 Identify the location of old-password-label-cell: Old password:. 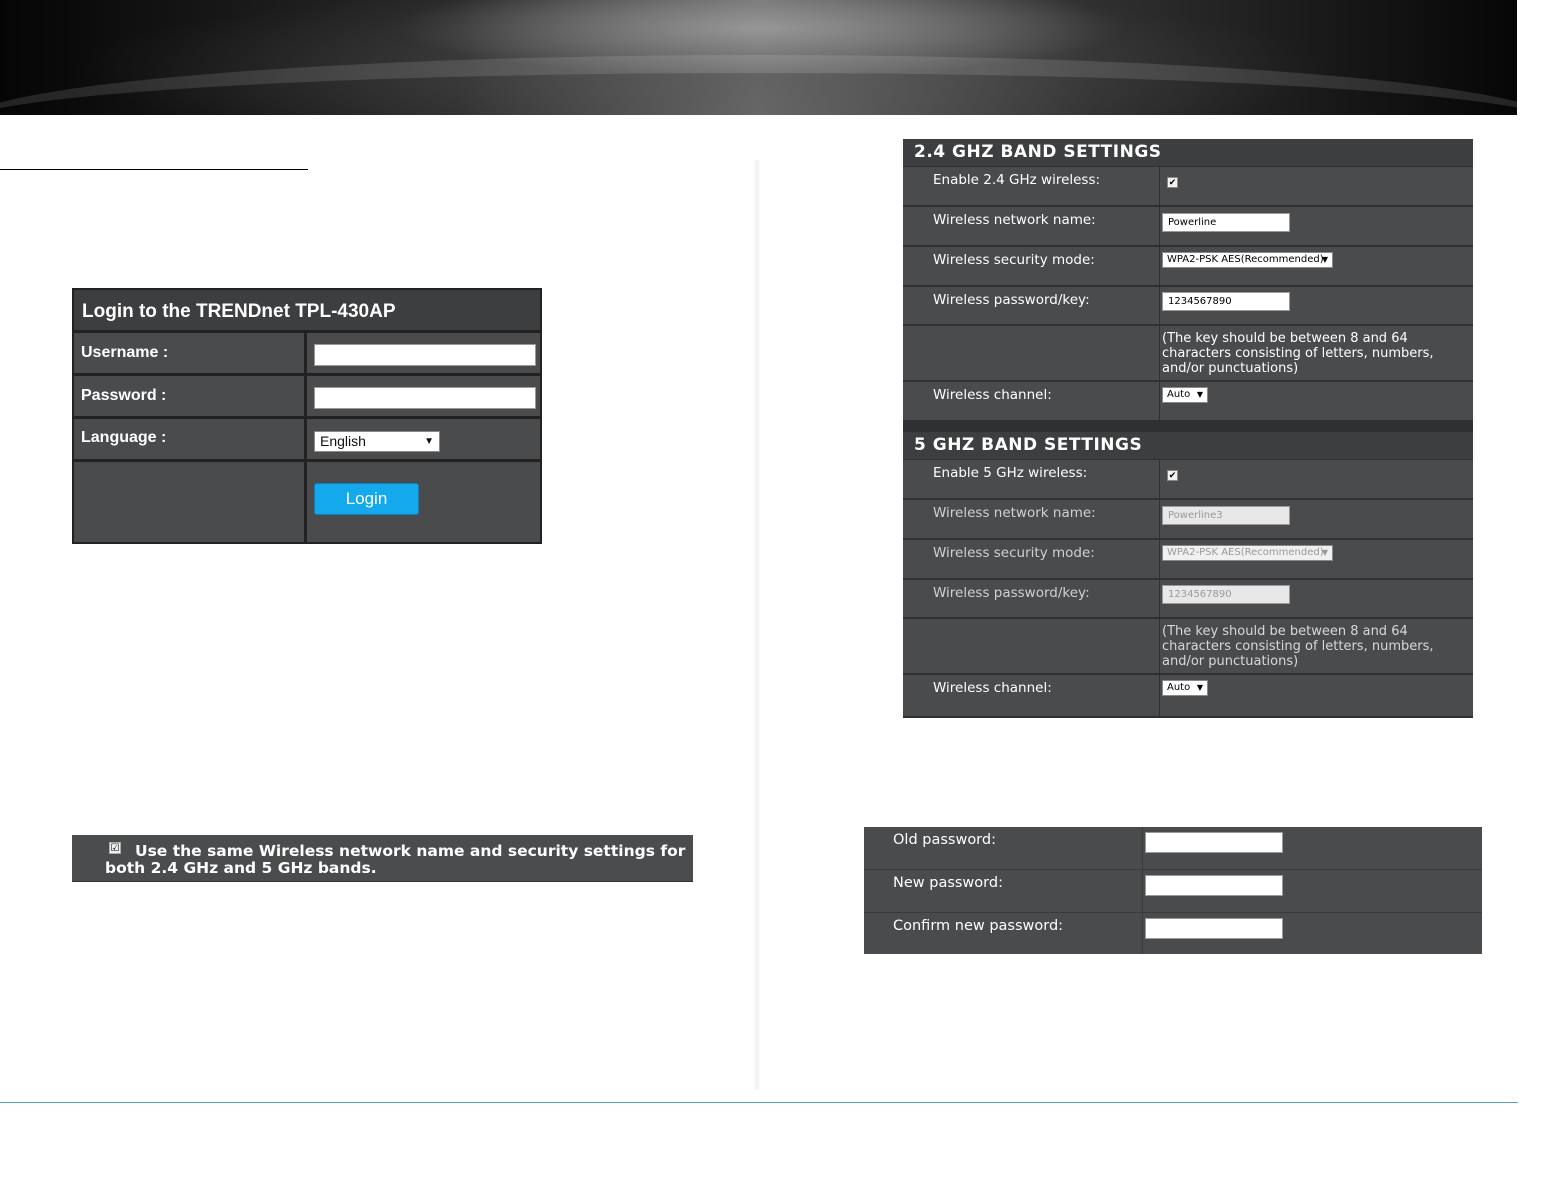
(1003, 848).